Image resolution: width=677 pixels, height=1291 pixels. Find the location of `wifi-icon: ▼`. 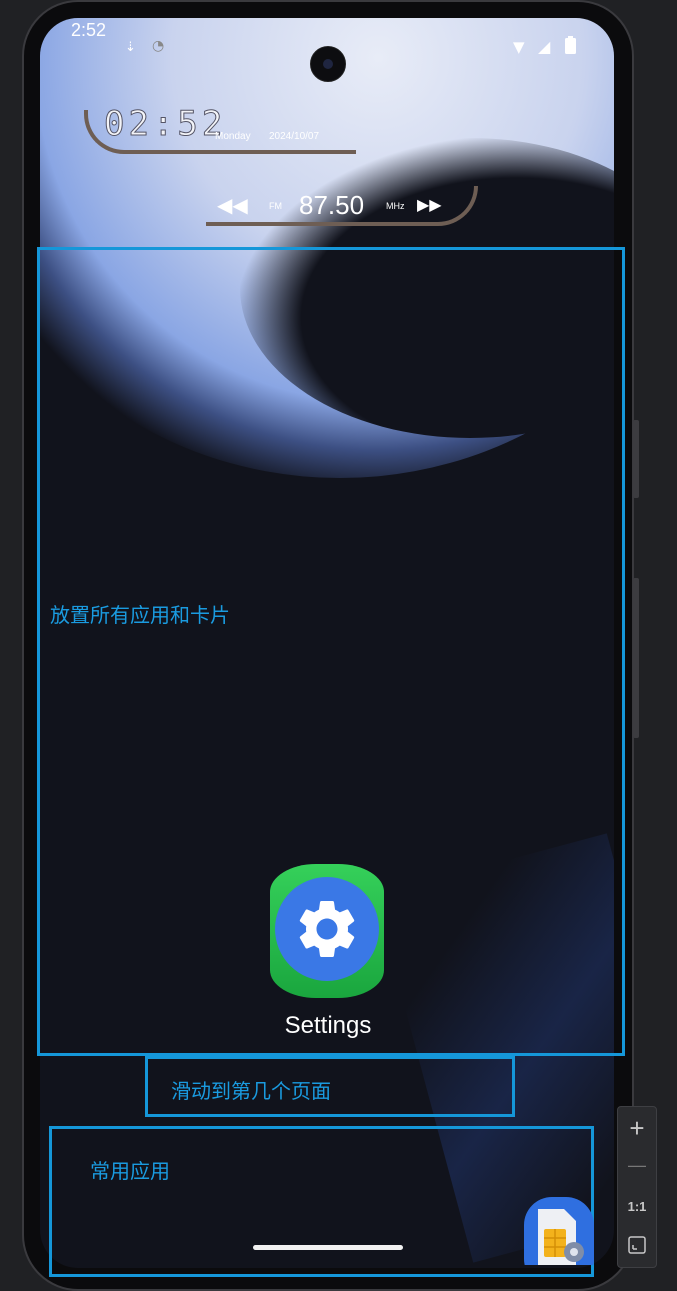

wifi-icon: ▼ is located at coordinates (519, 47).